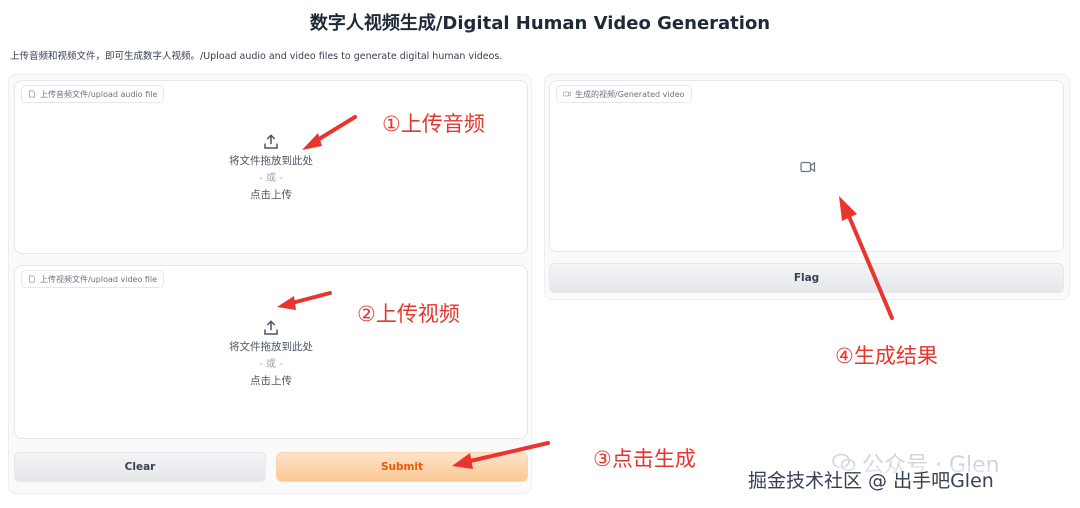 The height and width of the screenshot is (508, 1080). What do you see at coordinates (886, 356) in the screenshot?
I see `annotation-step4: ④生成结果` at bounding box center [886, 356].